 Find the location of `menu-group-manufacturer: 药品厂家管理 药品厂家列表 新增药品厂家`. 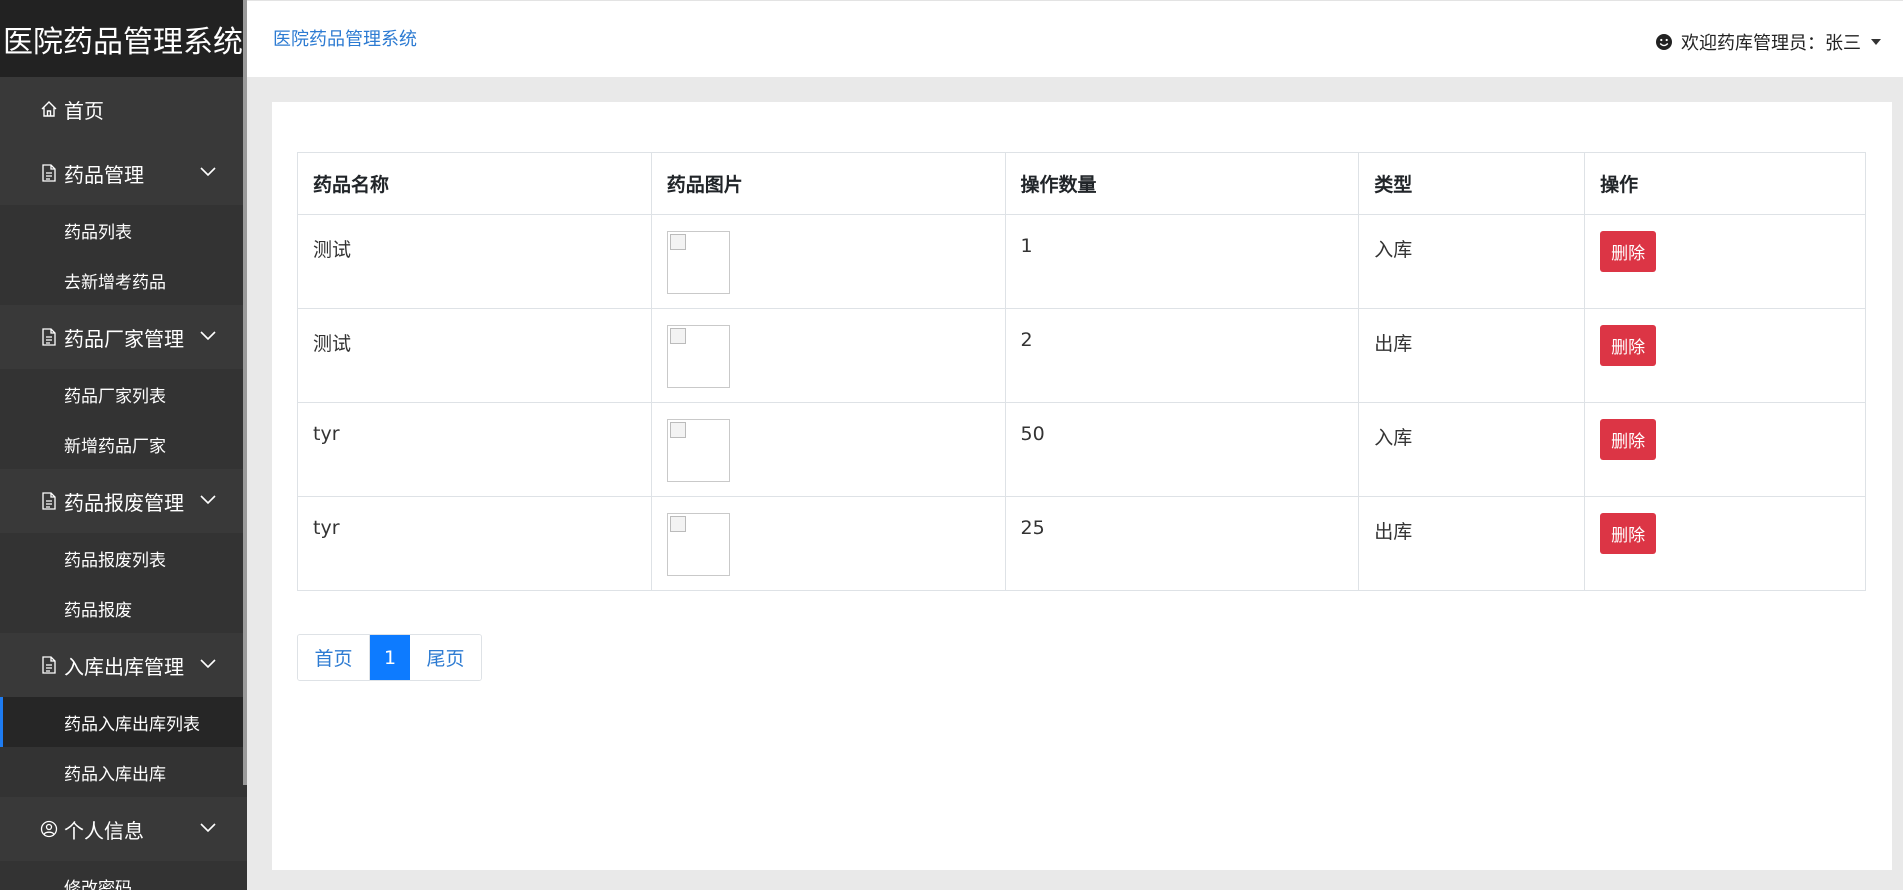

menu-group-manufacturer: 药品厂家管理 药品厂家列表 新增药品厂家 is located at coordinates (123, 387).